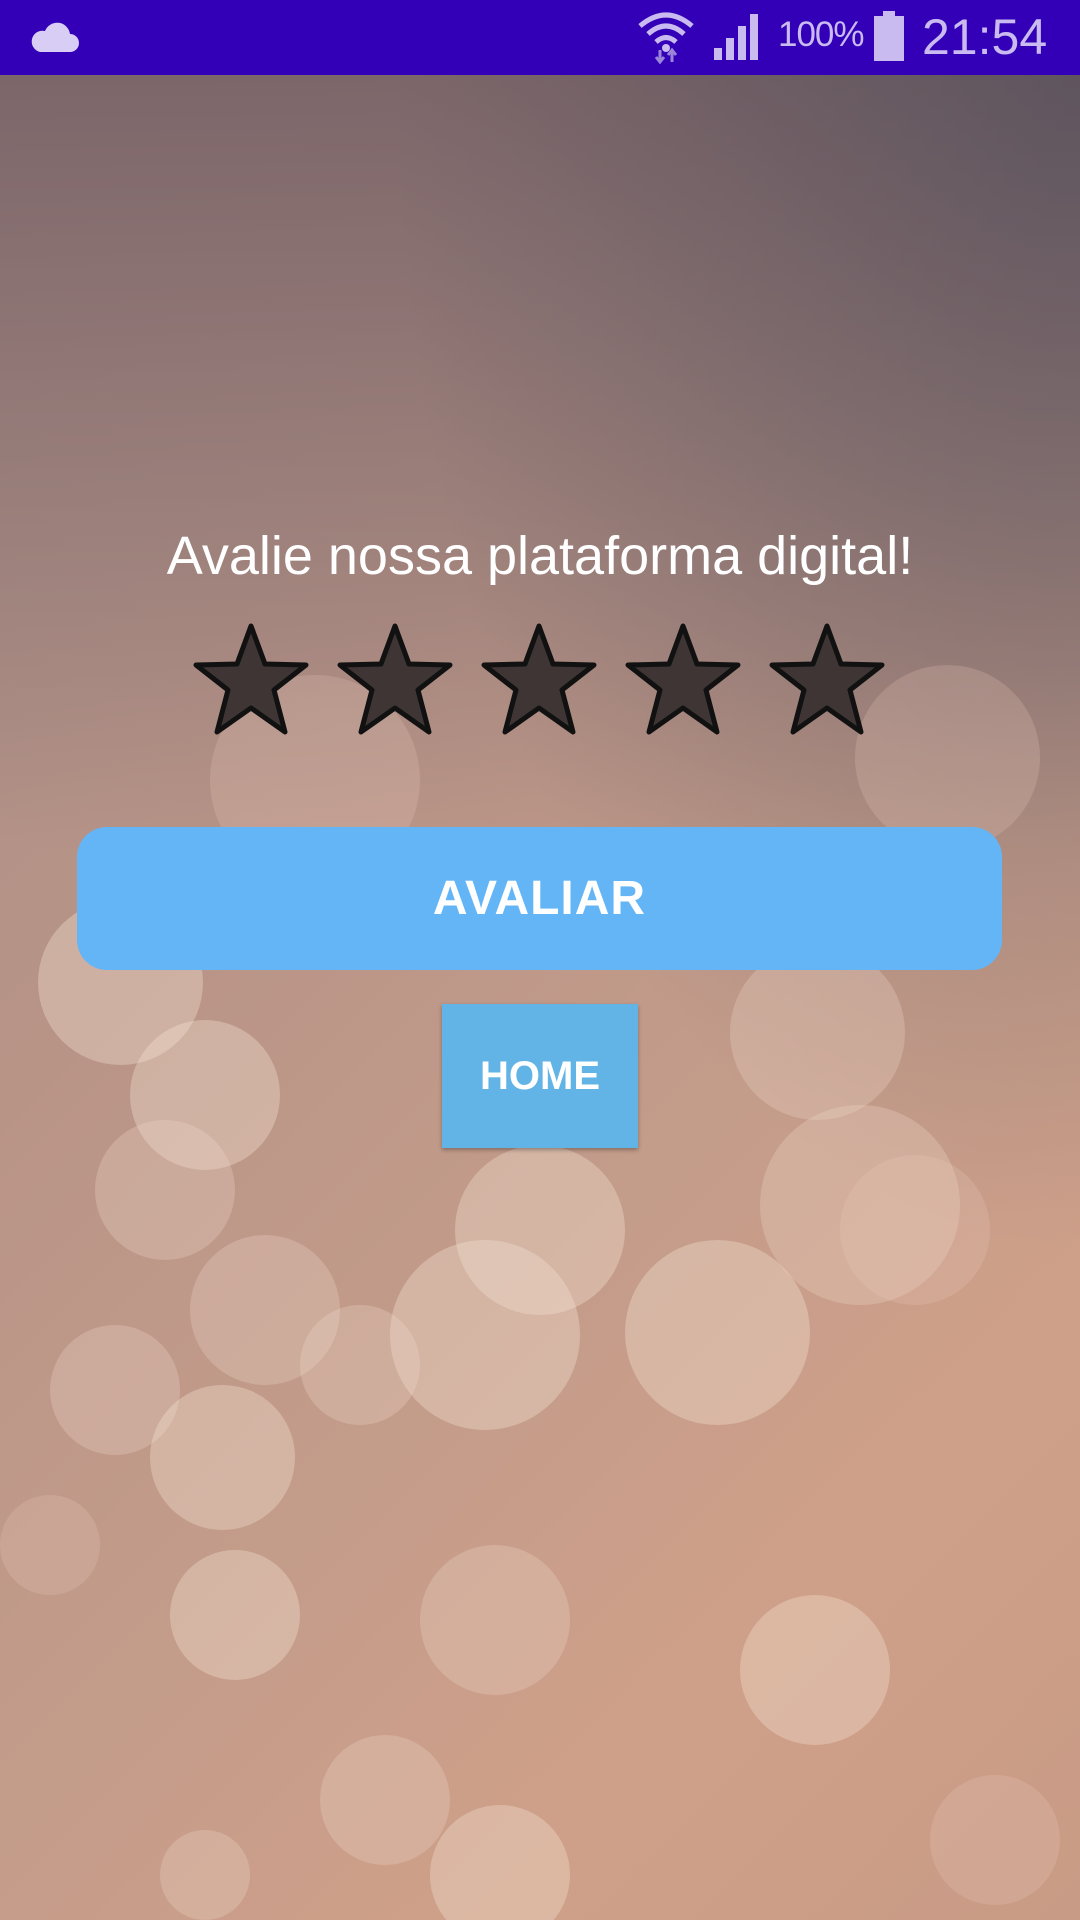 The width and height of the screenshot is (1080, 1920). I want to click on wifi-icon, so click(666, 38).